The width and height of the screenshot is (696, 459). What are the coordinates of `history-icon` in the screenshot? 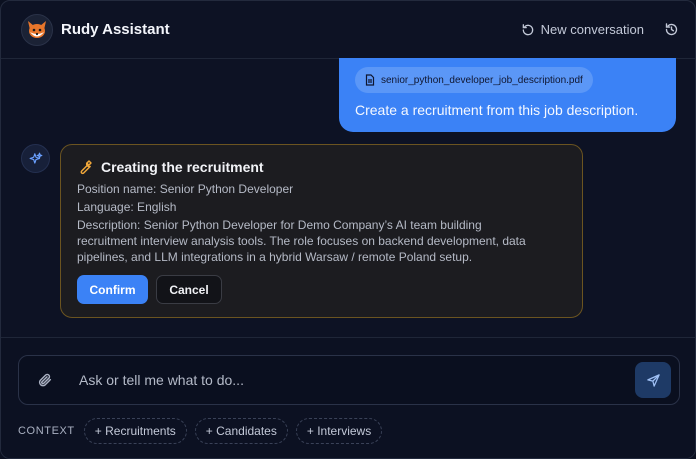 It's located at (671, 29).